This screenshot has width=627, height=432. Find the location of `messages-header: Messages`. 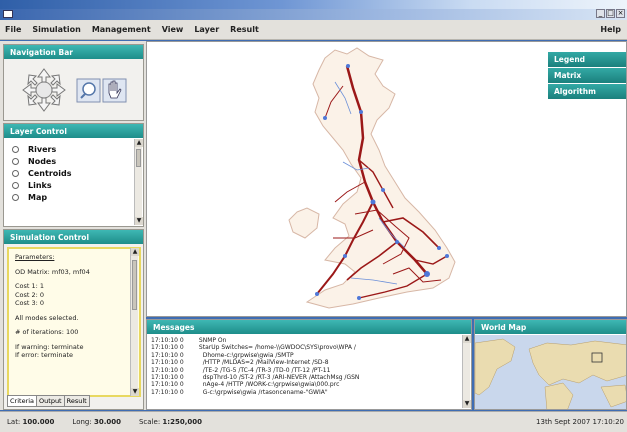

messages-header: Messages is located at coordinates (309, 327).